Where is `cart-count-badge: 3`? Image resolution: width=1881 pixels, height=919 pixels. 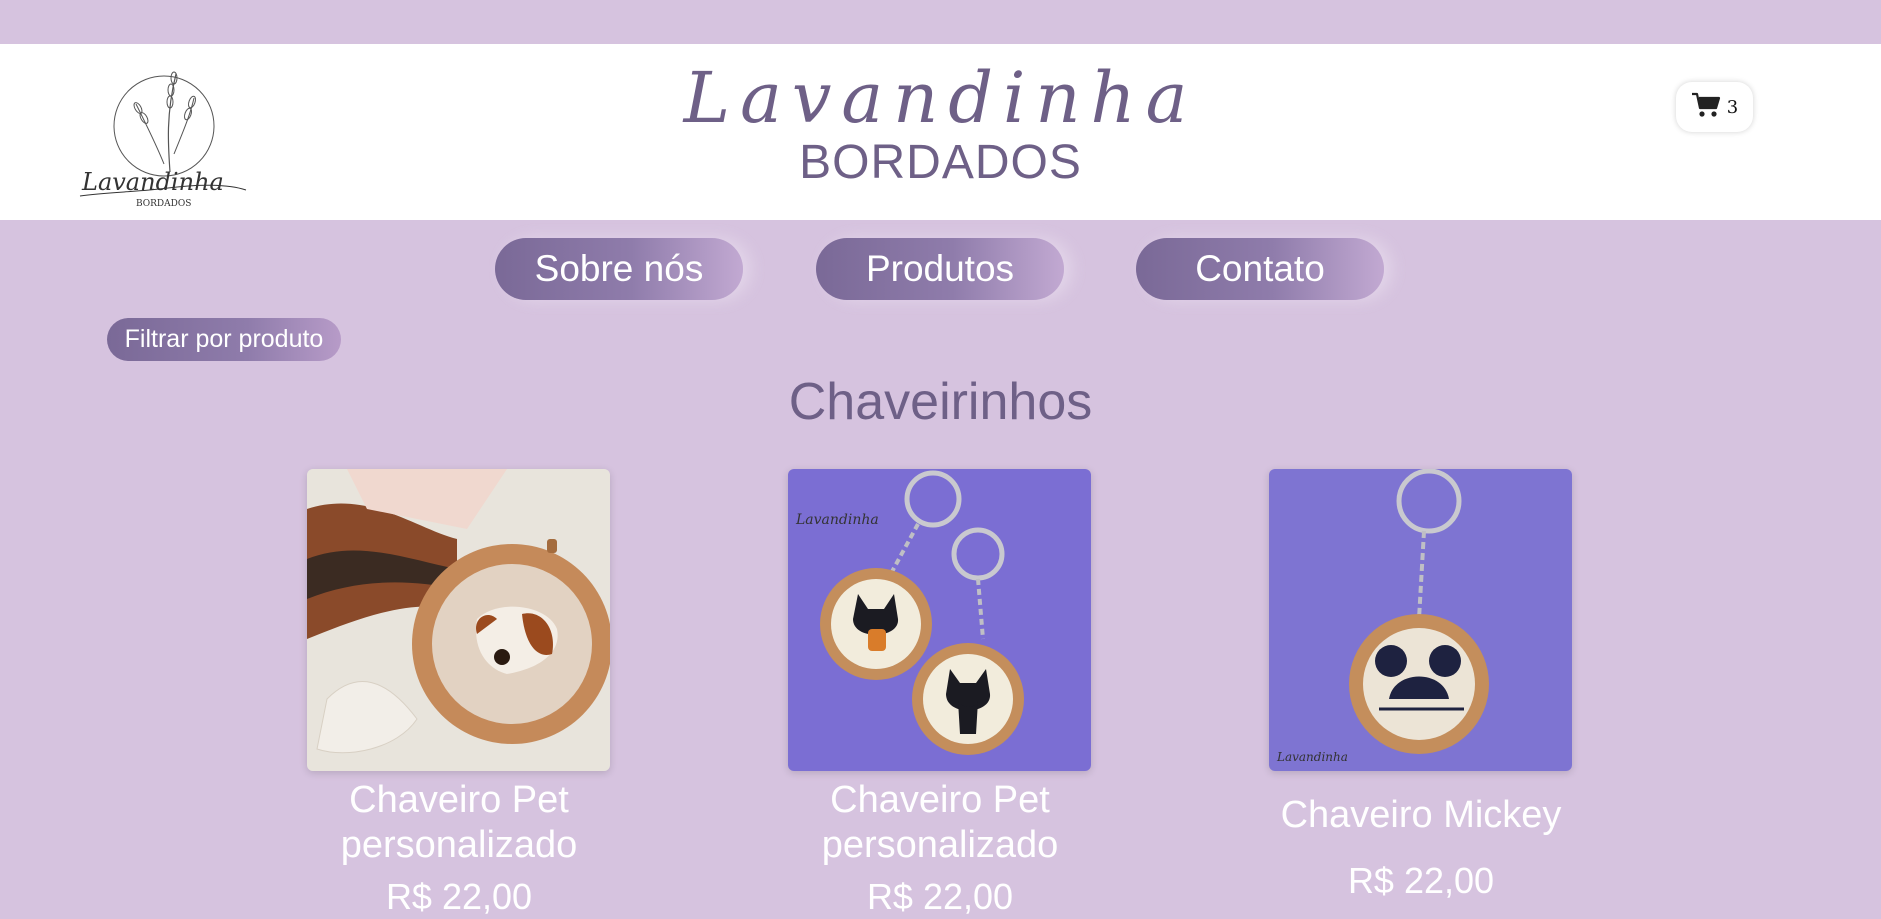 cart-count-badge: 3 is located at coordinates (1732, 107).